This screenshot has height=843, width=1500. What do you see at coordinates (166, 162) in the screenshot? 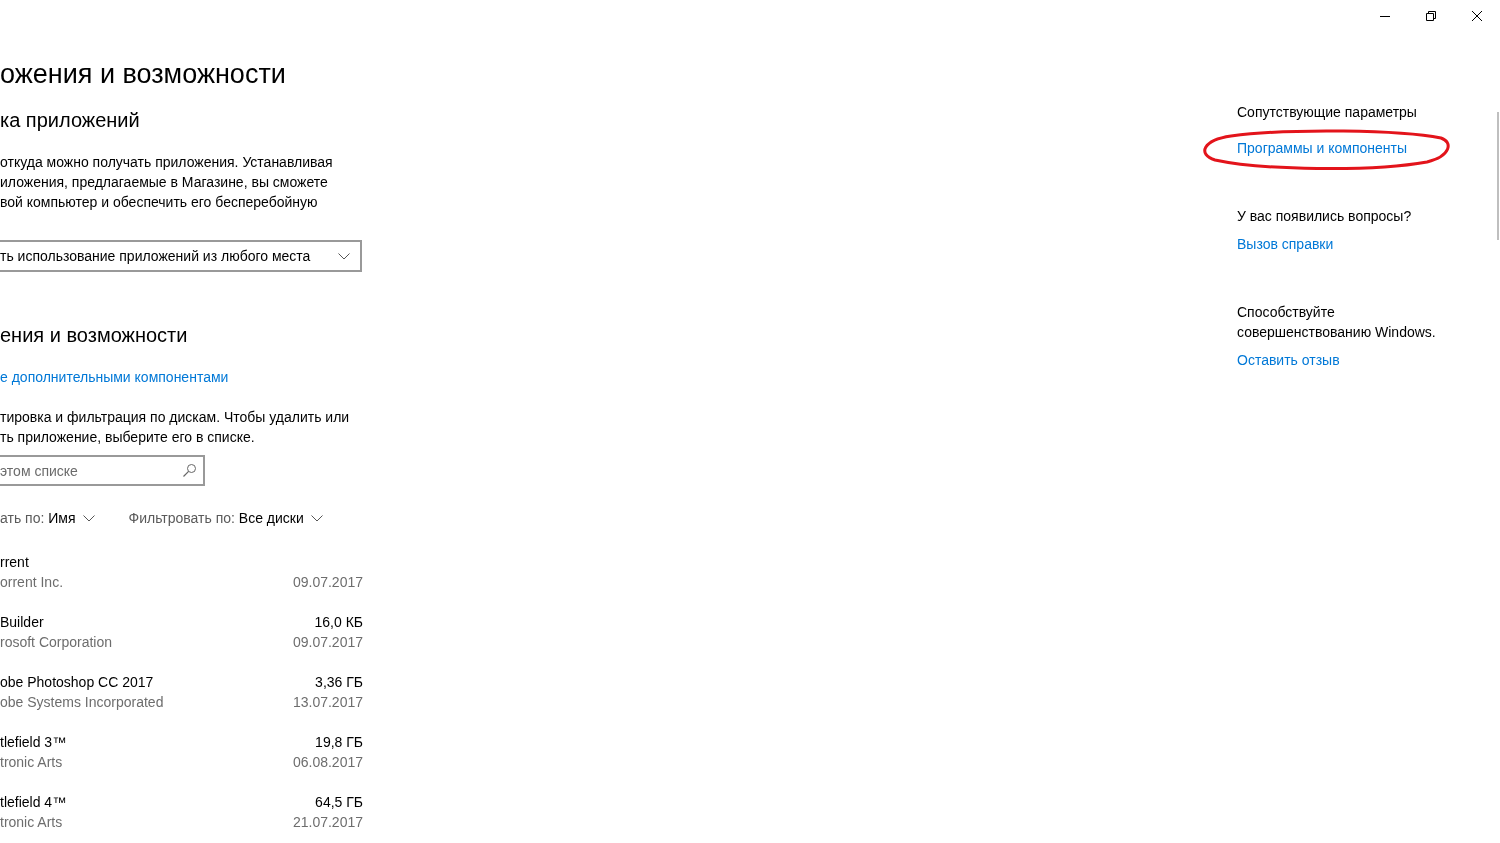
I see `description-line: откуда можно получать приложения. Устанавливая` at bounding box center [166, 162].